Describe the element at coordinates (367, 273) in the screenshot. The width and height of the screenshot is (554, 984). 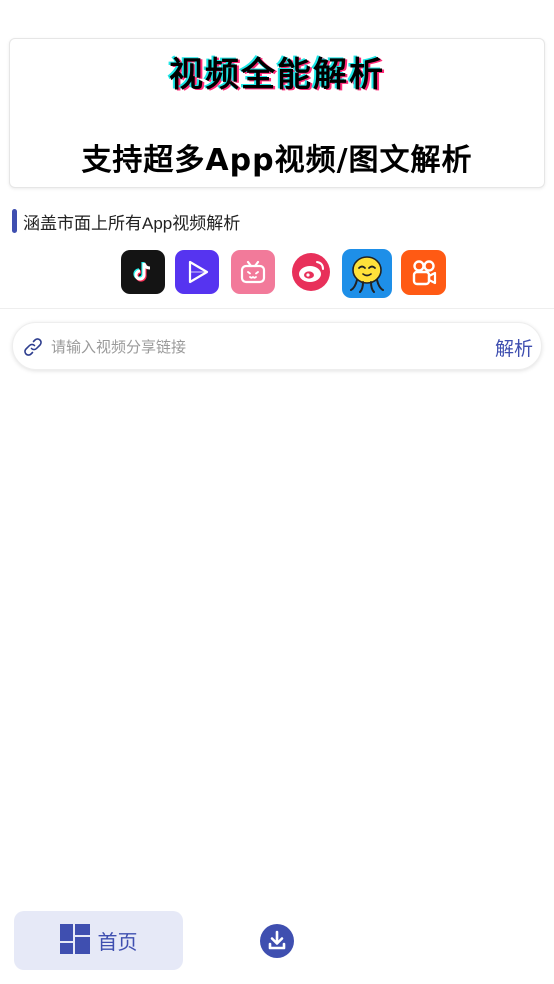
I see `qq-octopus-icon` at that location.